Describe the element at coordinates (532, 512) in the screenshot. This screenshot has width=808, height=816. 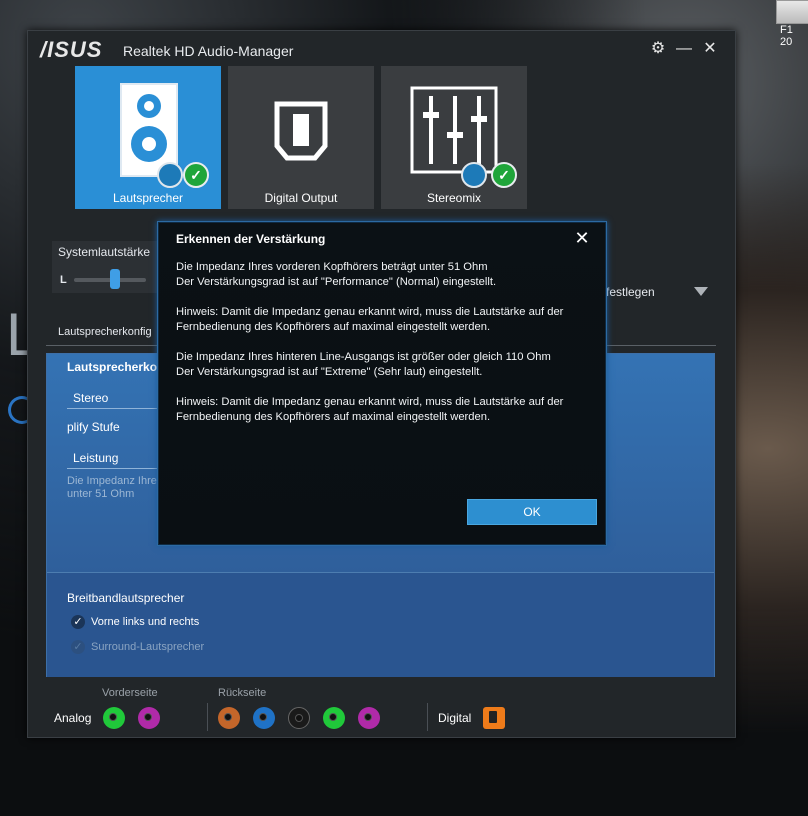
I see `ok-button: OK` at that location.